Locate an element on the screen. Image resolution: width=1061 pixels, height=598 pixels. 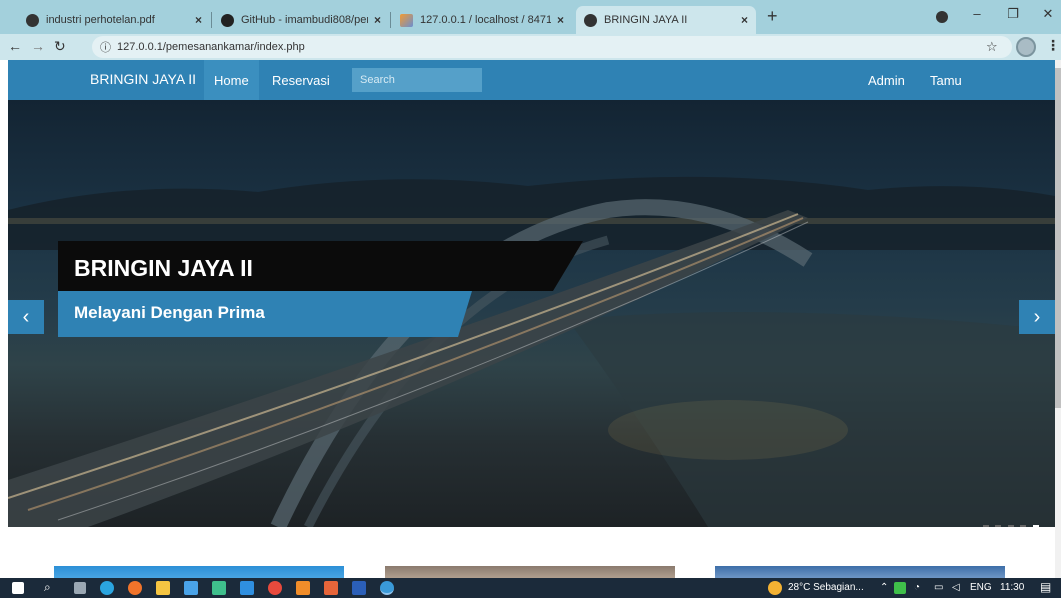
github-icon is located at coordinates (227, 20).